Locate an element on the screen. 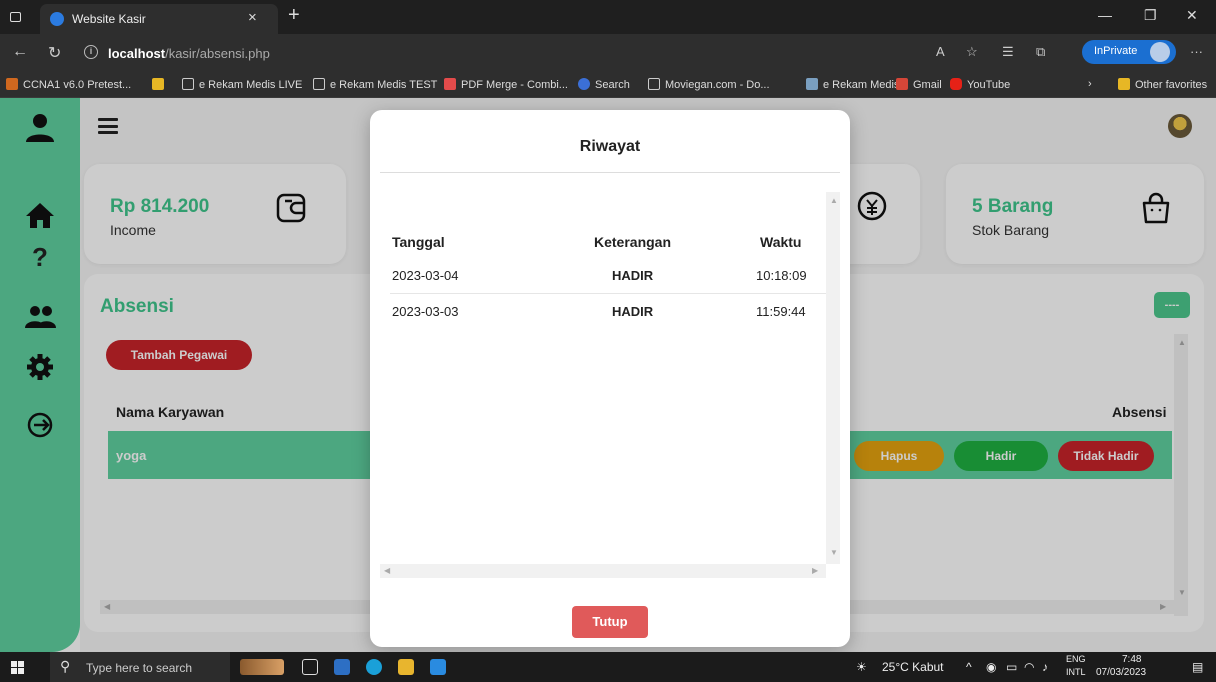  wifi-icon: ◠ is located at coordinates (1029, 667).